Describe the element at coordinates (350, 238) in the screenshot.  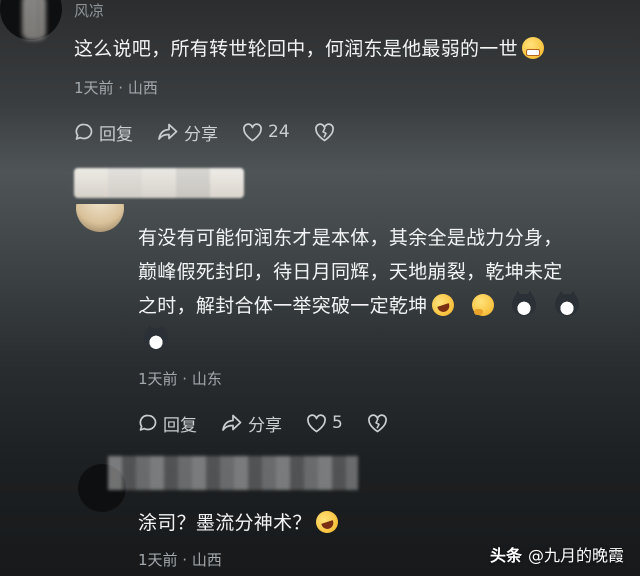
I see `comment-text-line: 有没有可能何润东才是本体，其余全是战力分身，` at that location.